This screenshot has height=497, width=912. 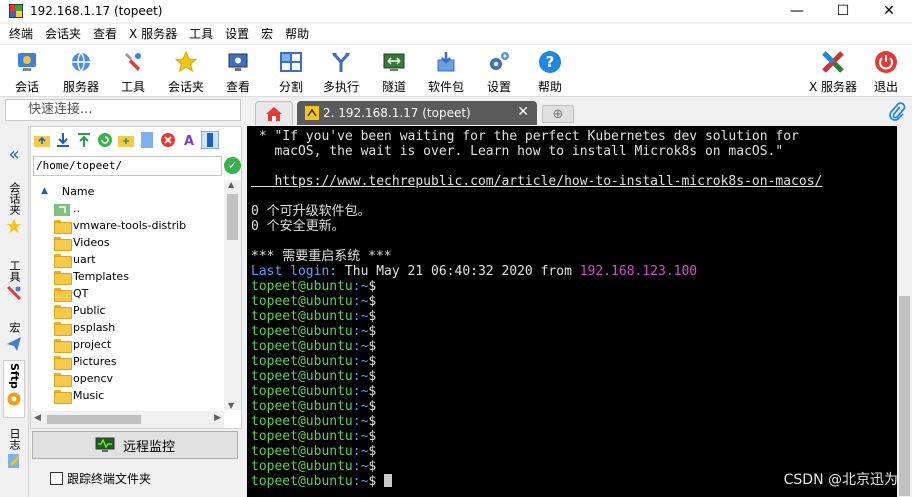 What do you see at coordinates (14, 311) in the screenshot?
I see `side-strip: « 会话夹 工具 宏 Sftp 日志` at bounding box center [14, 311].